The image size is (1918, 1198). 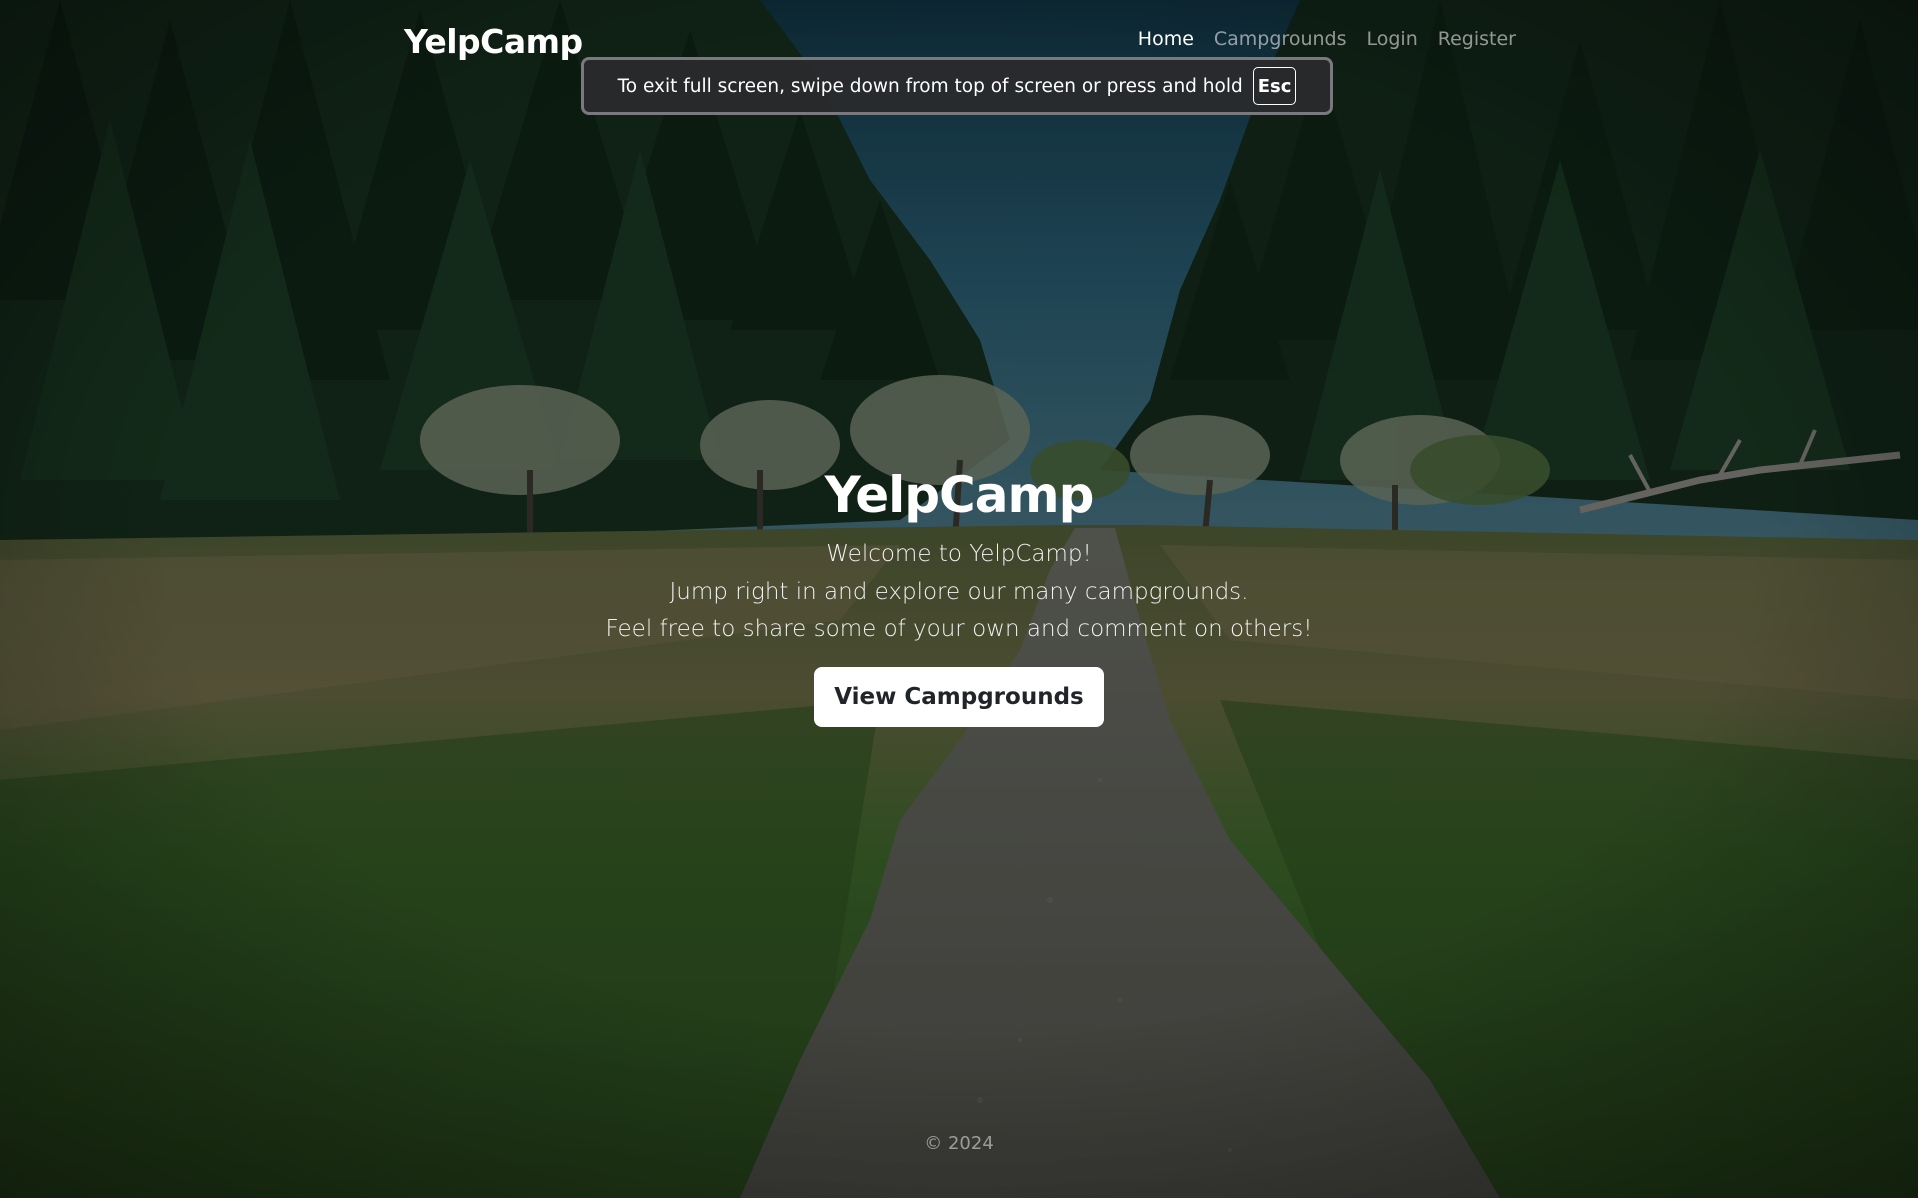 I want to click on hero-title: YelpCamp, so click(x=959, y=495).